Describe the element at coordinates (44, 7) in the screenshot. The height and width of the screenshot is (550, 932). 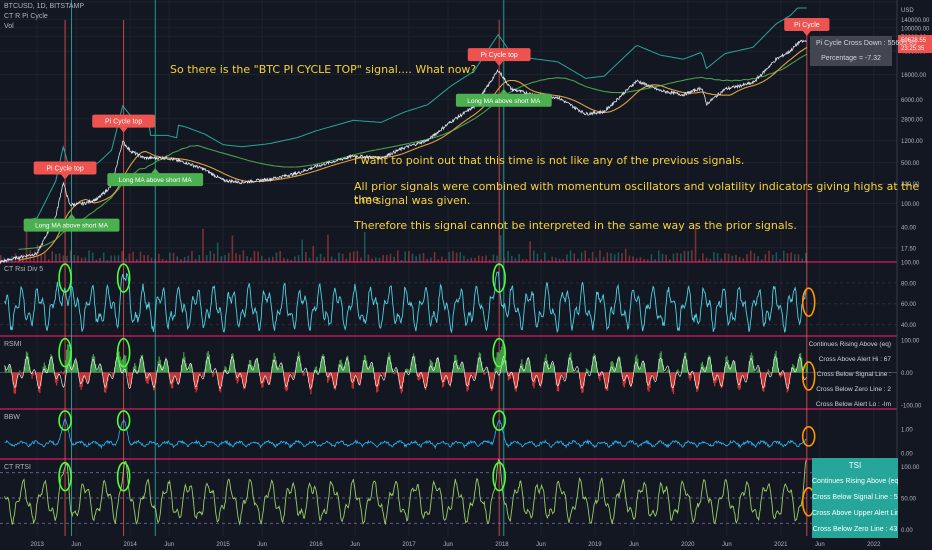
I see `symbol-line: BTCUSD, 1D, BITSTAMP` at that location.